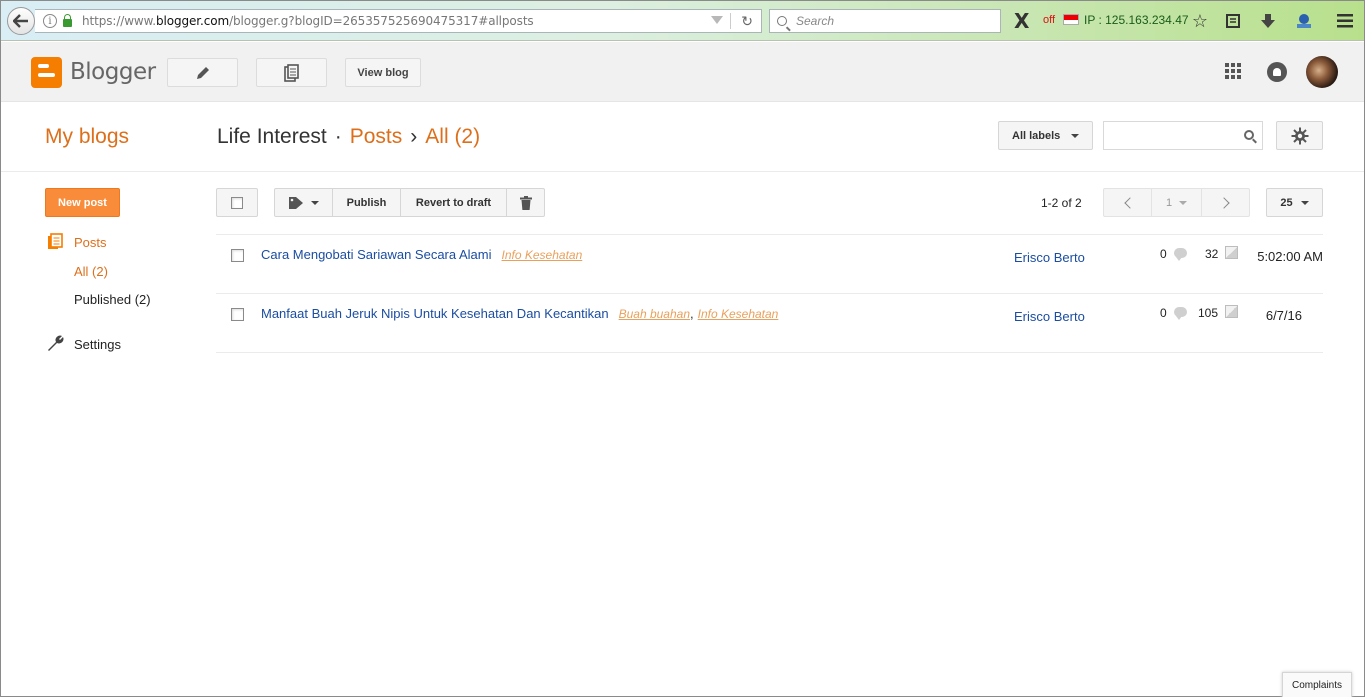 The image size is (1365, 697). I want to click on reload-icon: ↻, so click(747, 21).